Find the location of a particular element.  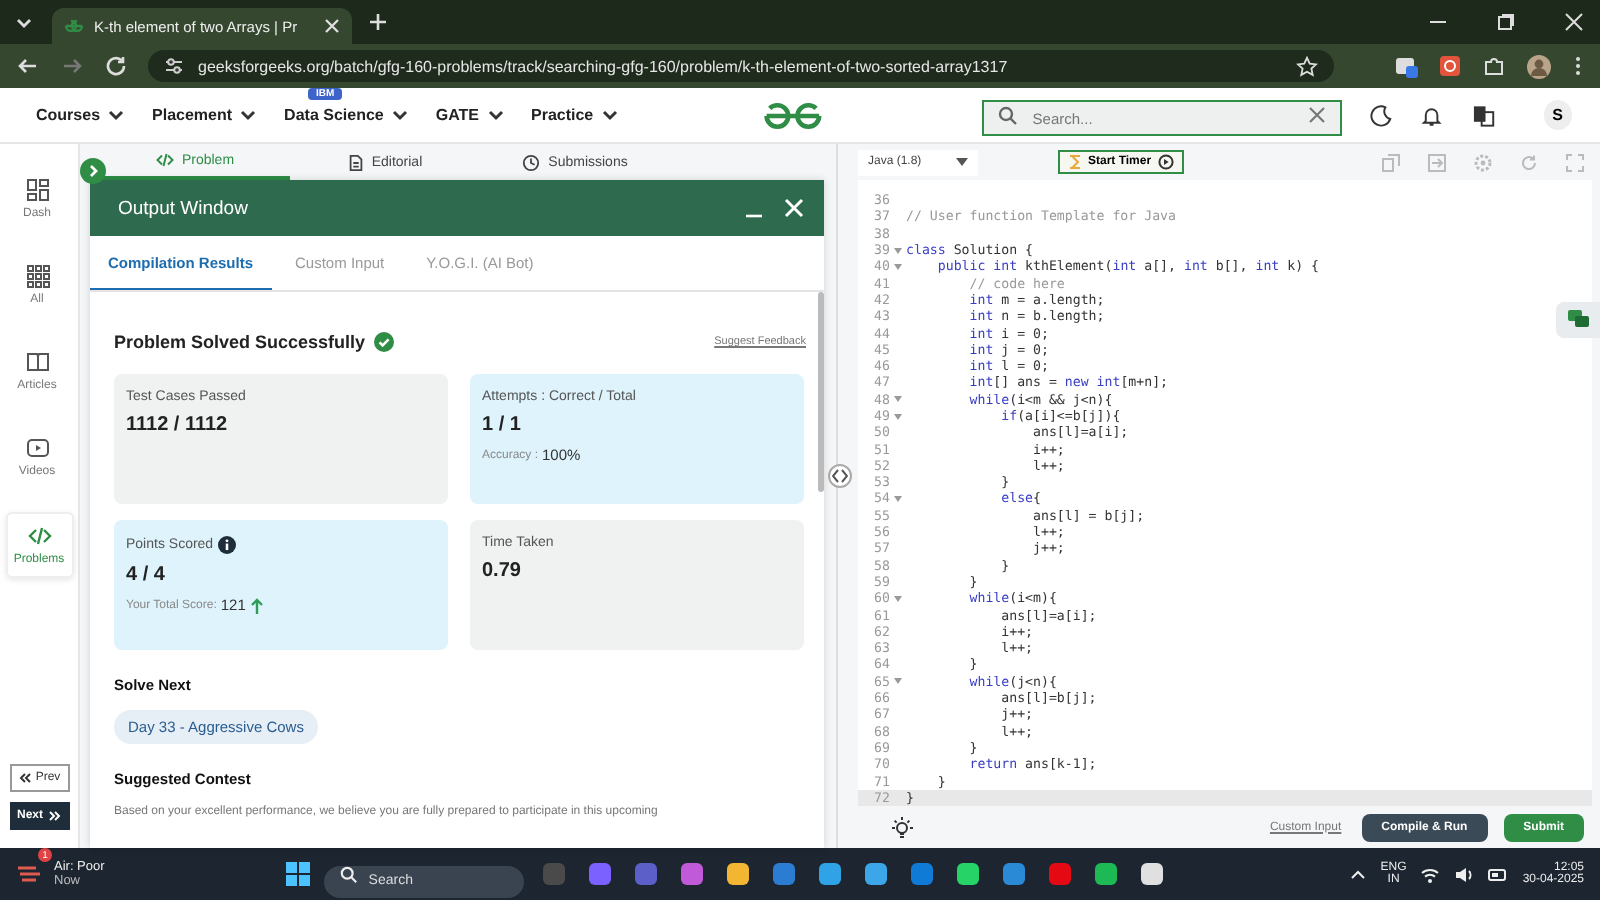

dark-mode-icon is located at coordinates (1381, 115).